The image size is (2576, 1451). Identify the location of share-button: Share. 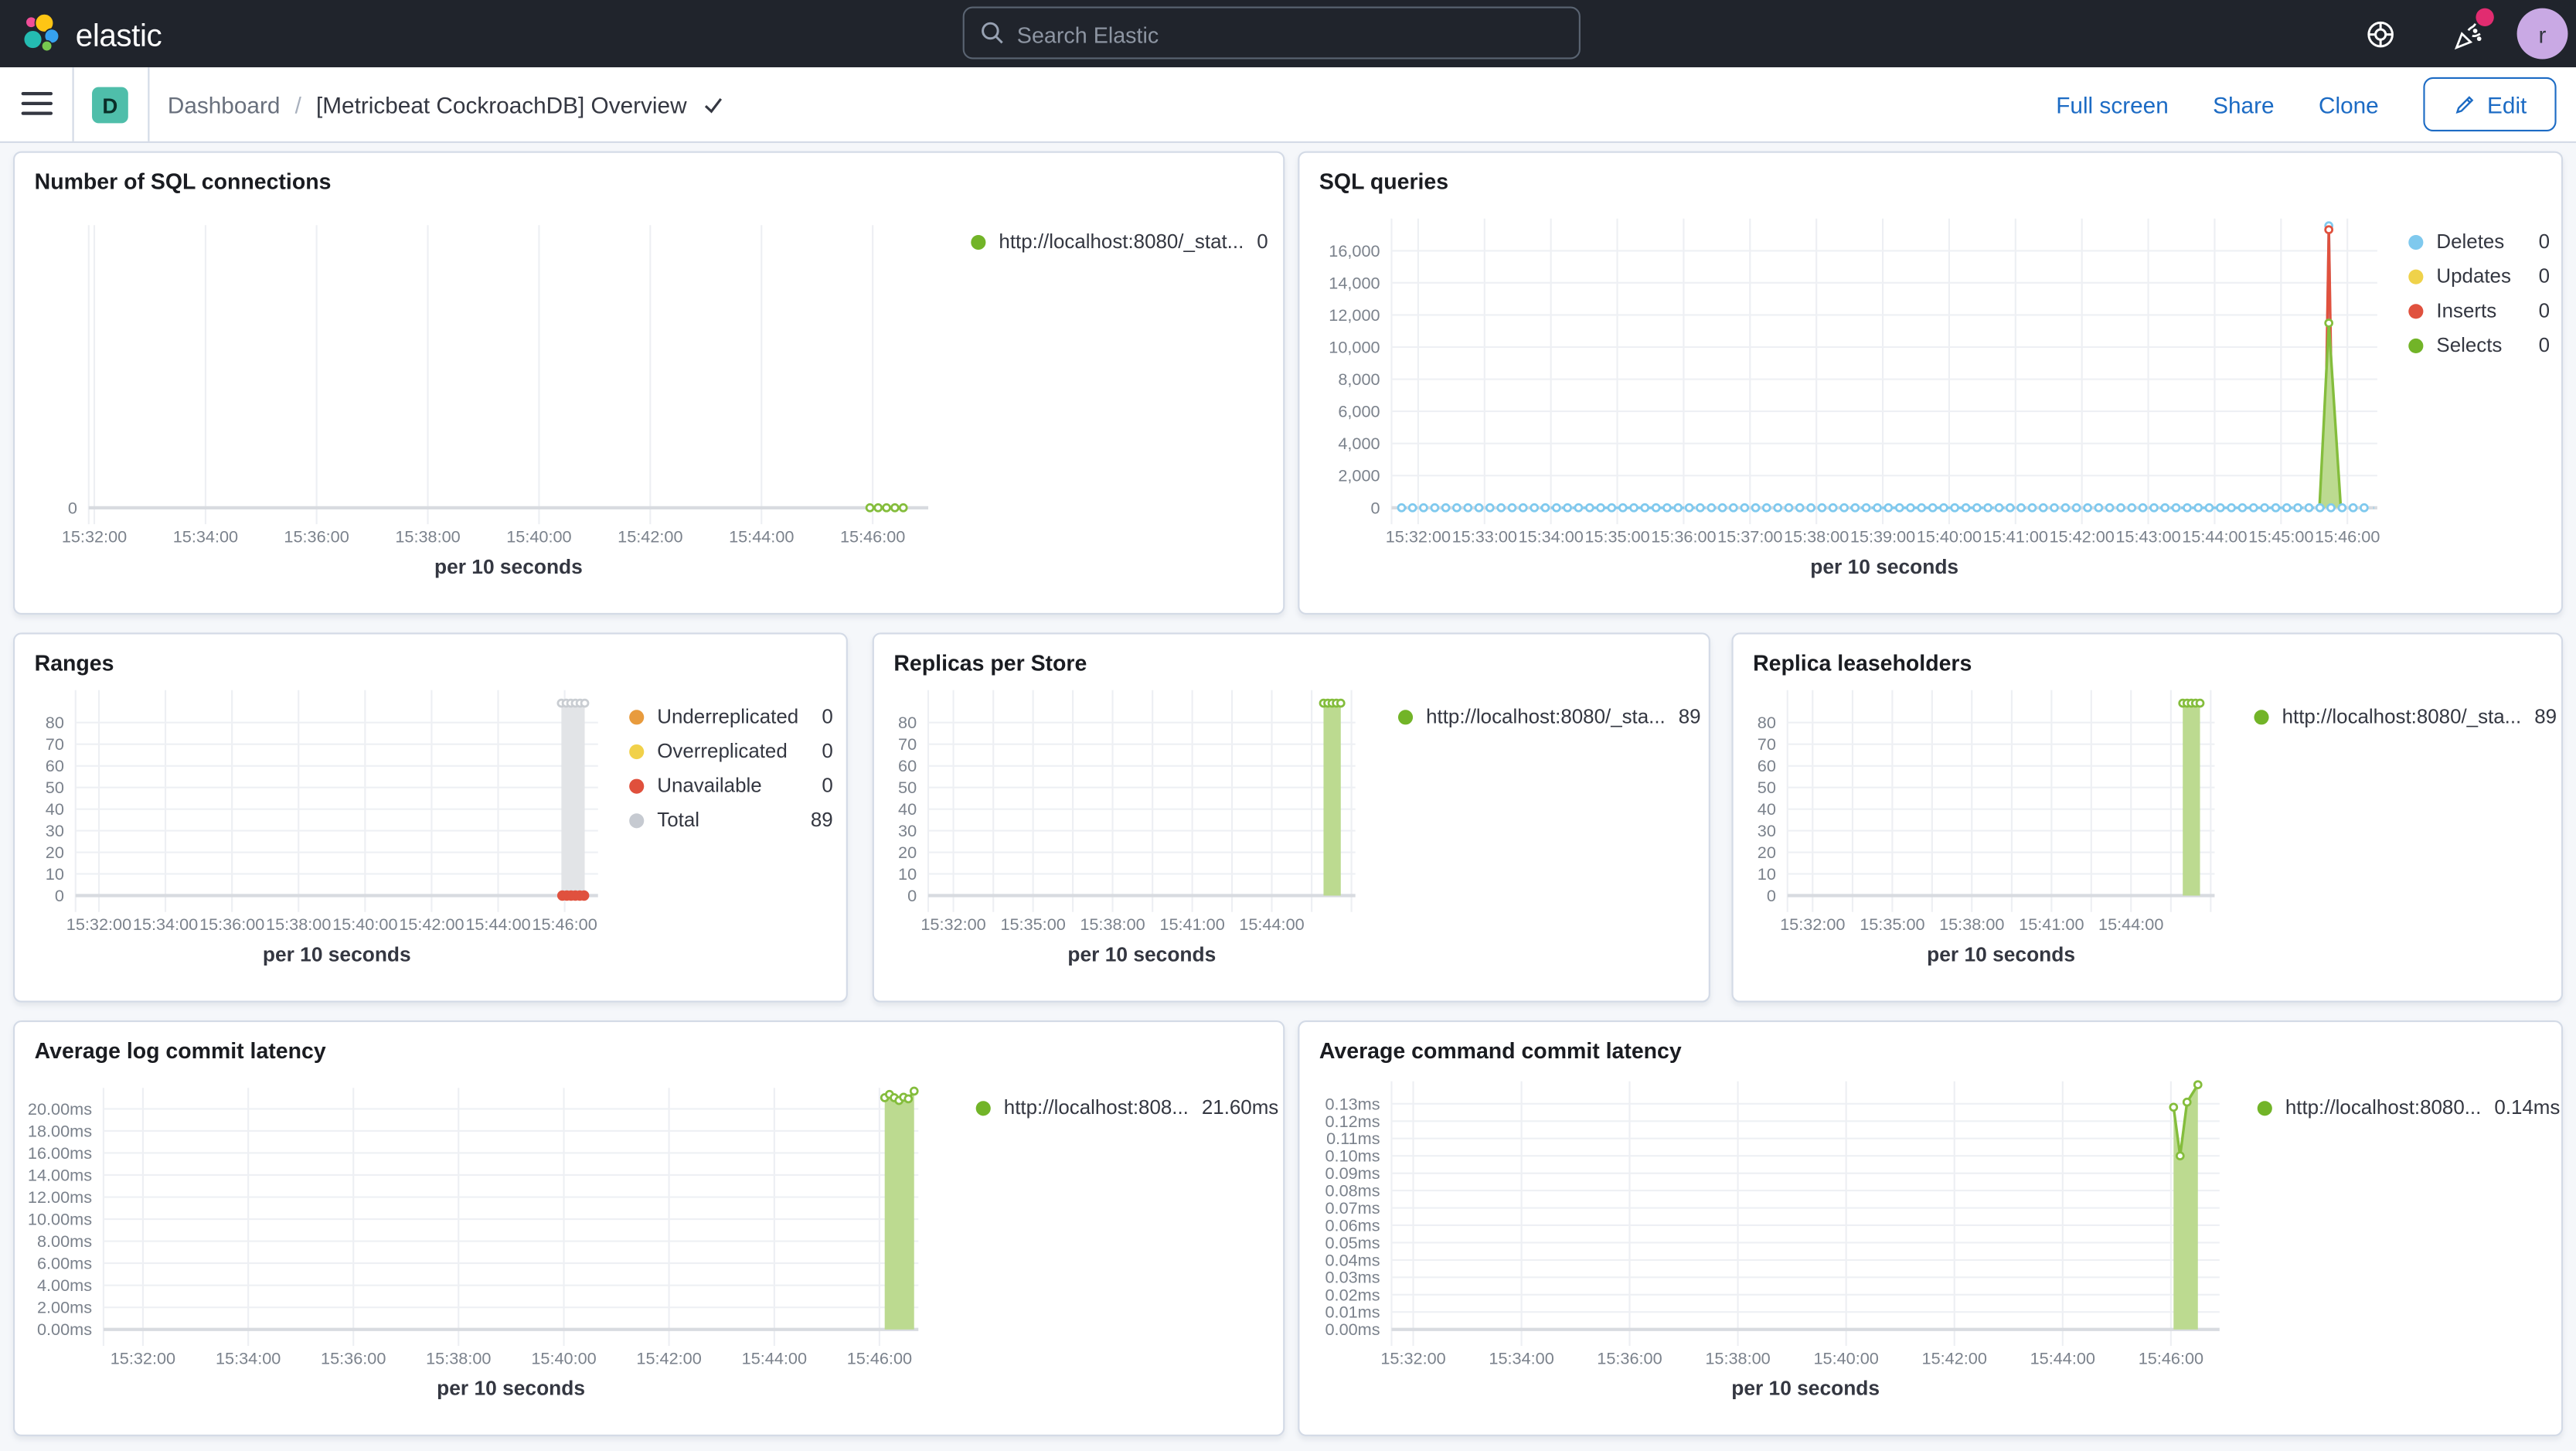
(2243, 104).